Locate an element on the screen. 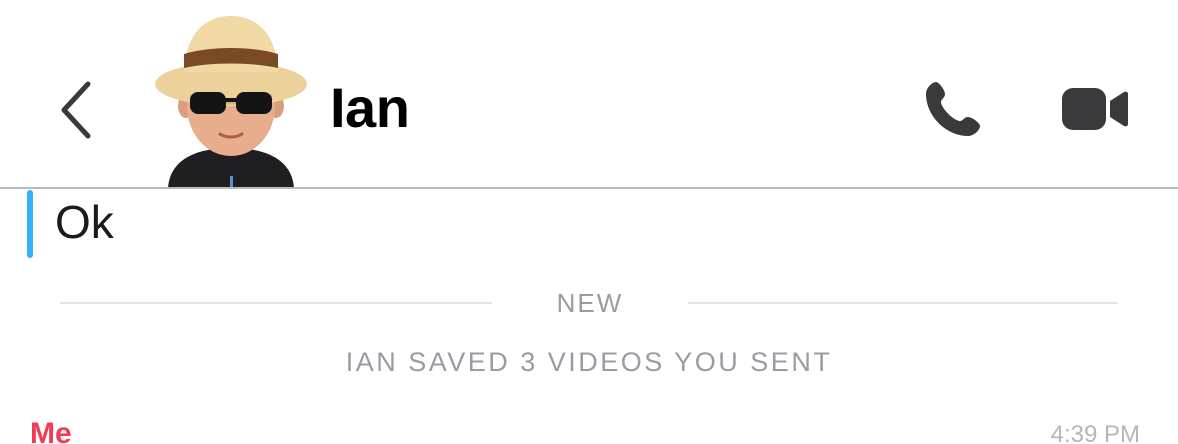 This screenshot has width=1178, height=444. chevron-left-icon is located at coordinates (76, 110).